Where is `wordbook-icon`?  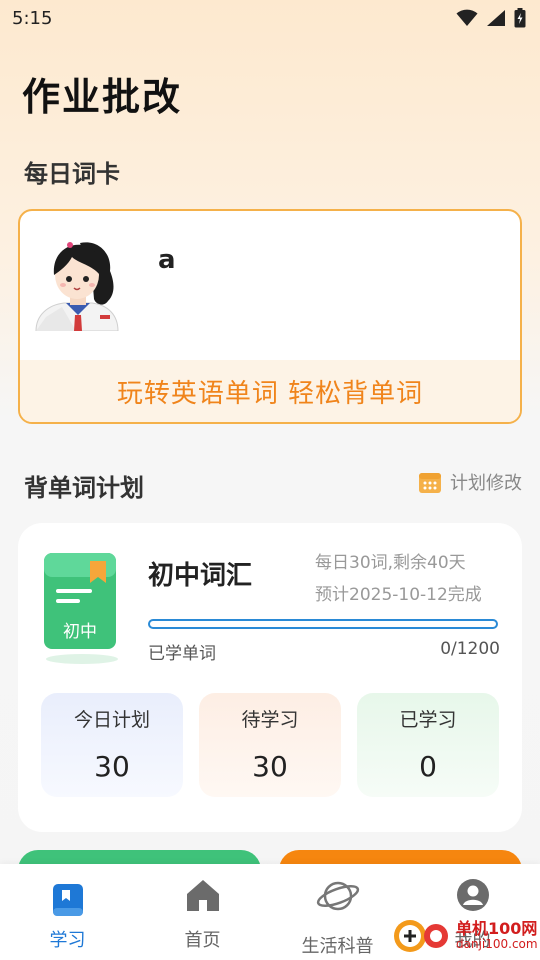 wordbook-icon is located at coordinates (81, 608).